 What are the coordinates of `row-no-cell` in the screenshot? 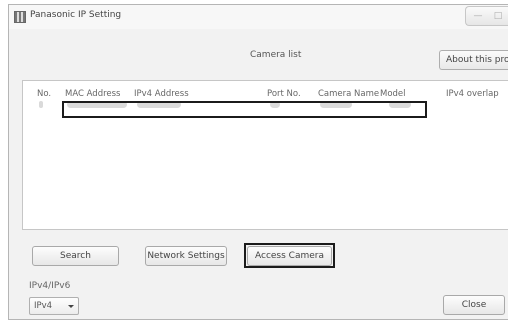 It's located at (41, 104).